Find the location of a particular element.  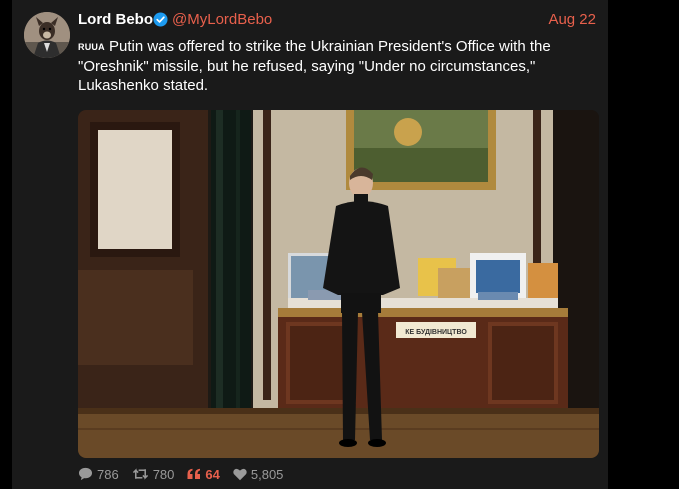

tweet-actions: 786 780 64 5,805 is located at coordinates (187, 474).